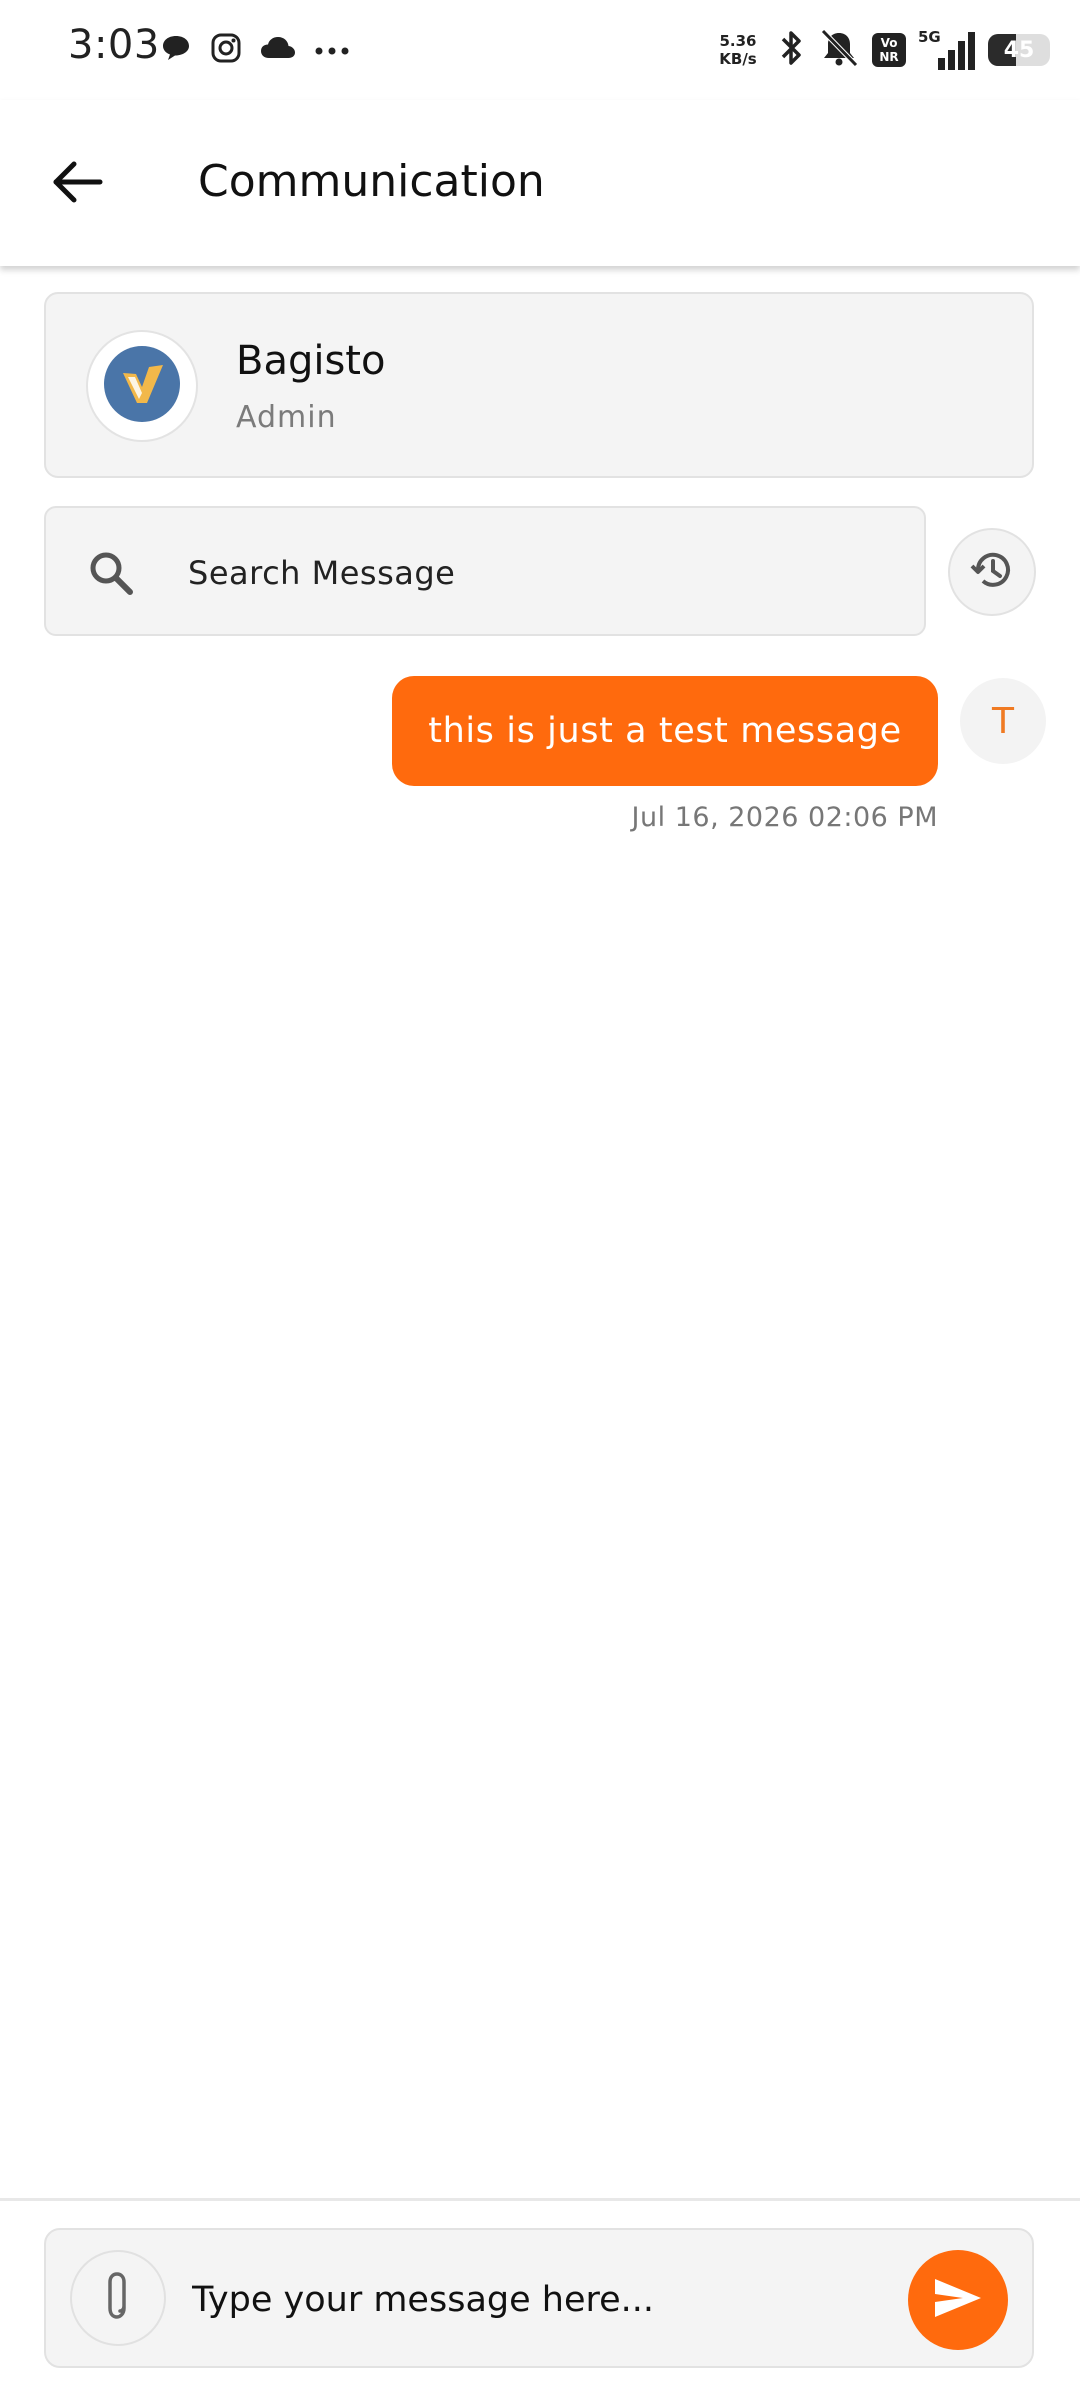 The image size is (1080, 2400). Describe the element at coordinates (947, 50) in the screenshot. I see `signal-icon: 5G` at that location.